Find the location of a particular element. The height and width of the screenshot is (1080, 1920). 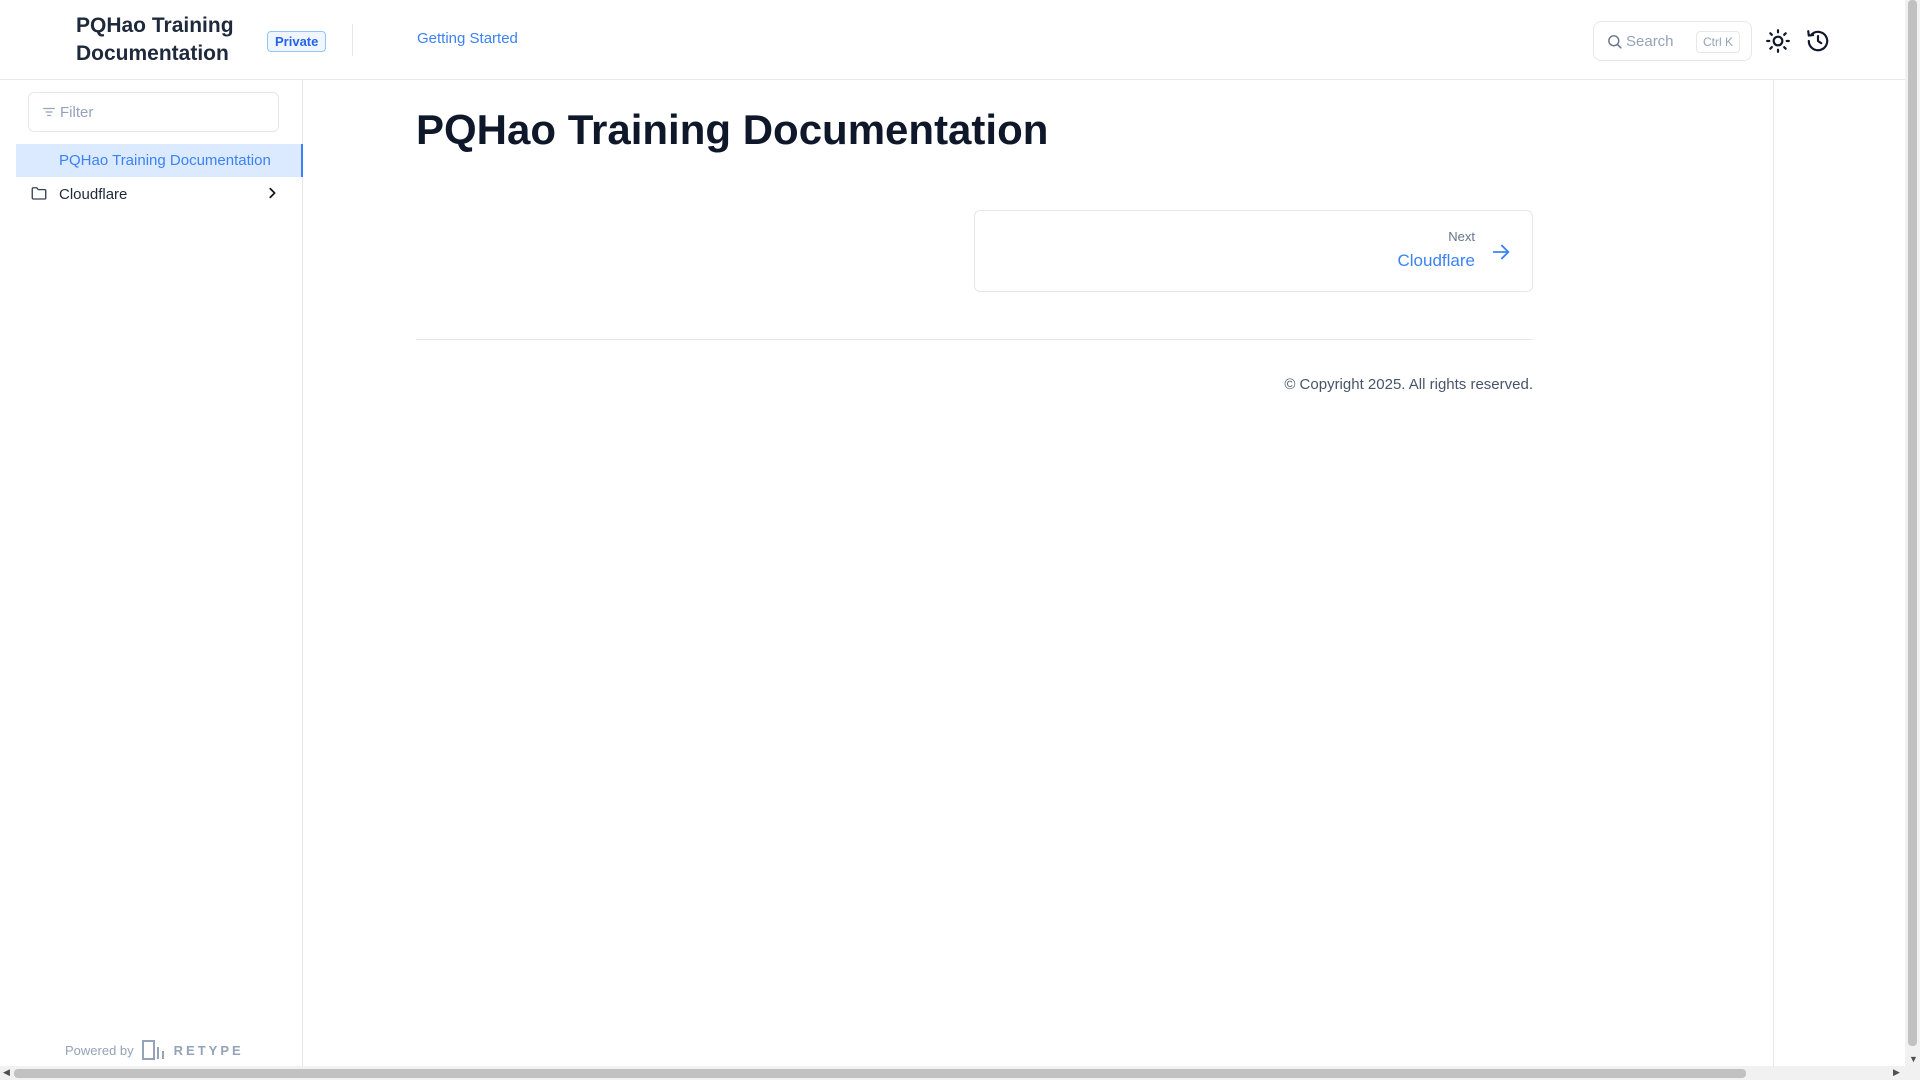

arrow-right-icon is located at coordinates (1501, 252).